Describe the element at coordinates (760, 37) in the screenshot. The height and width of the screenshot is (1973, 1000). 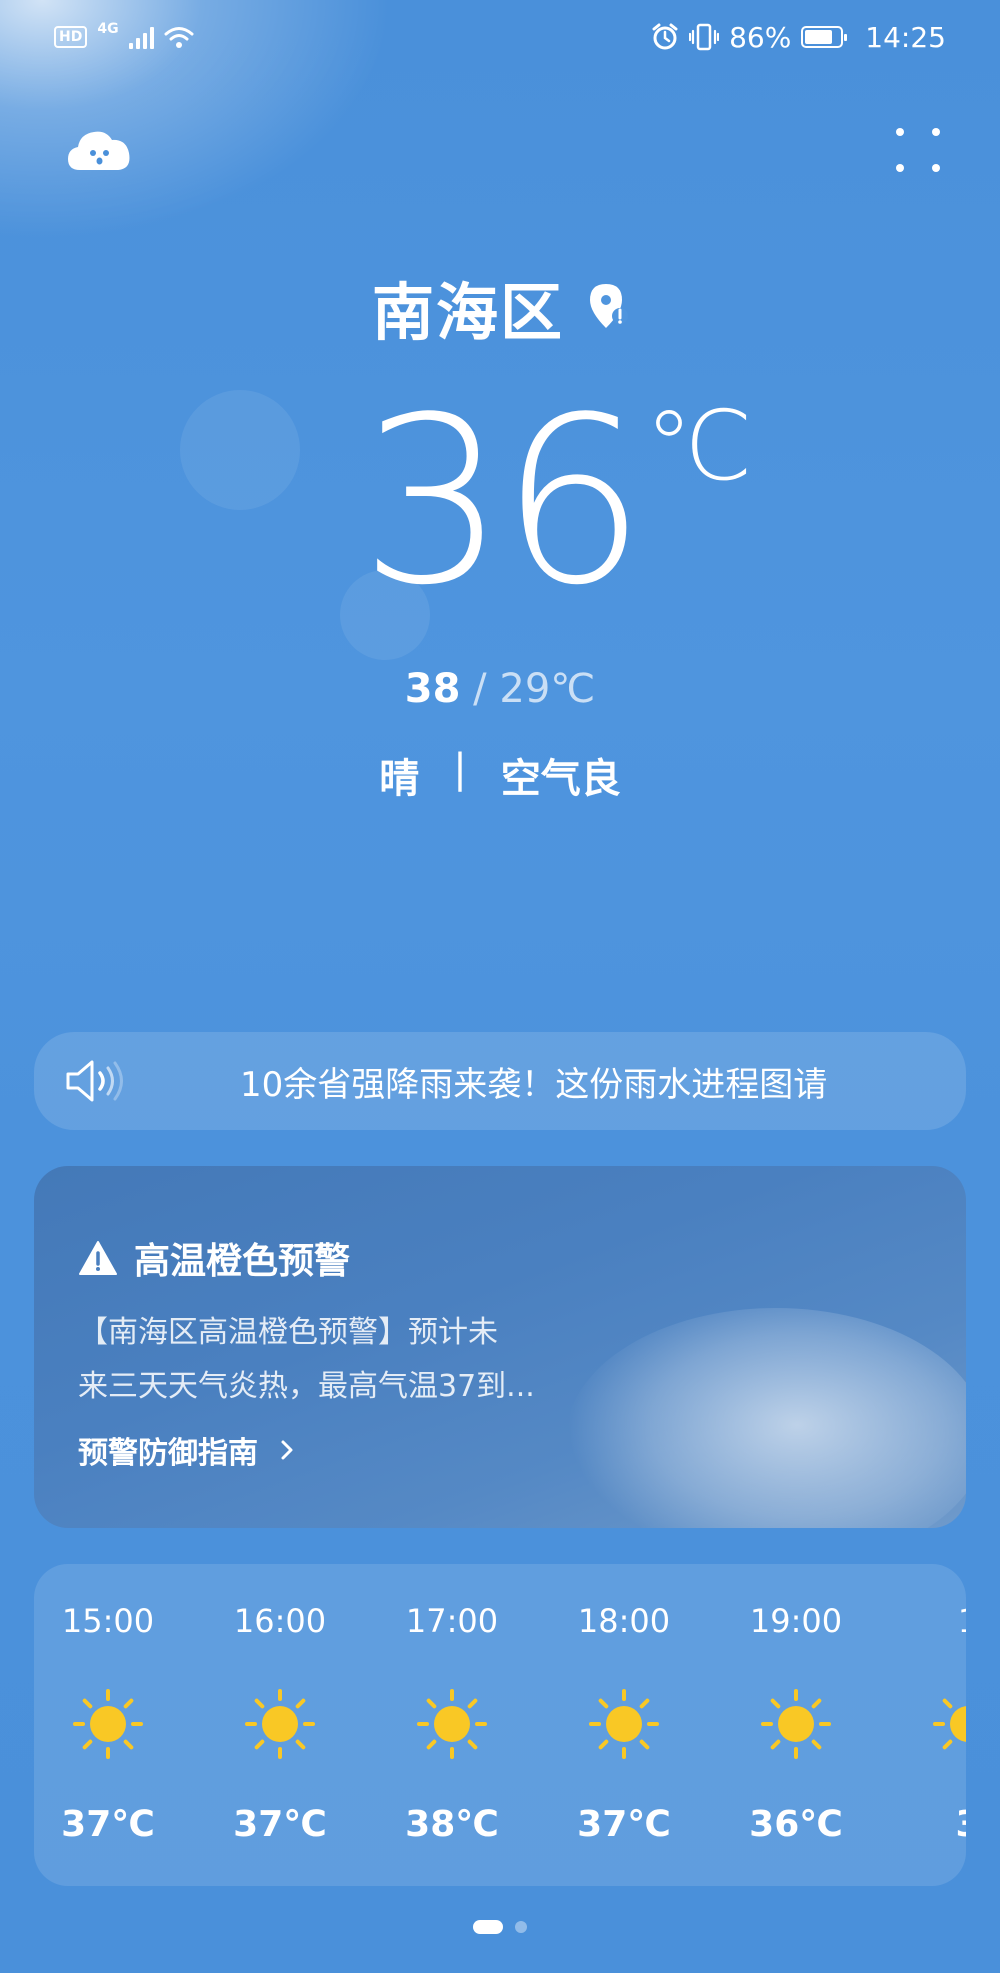
I see `battery-percent: 86%` at that location.